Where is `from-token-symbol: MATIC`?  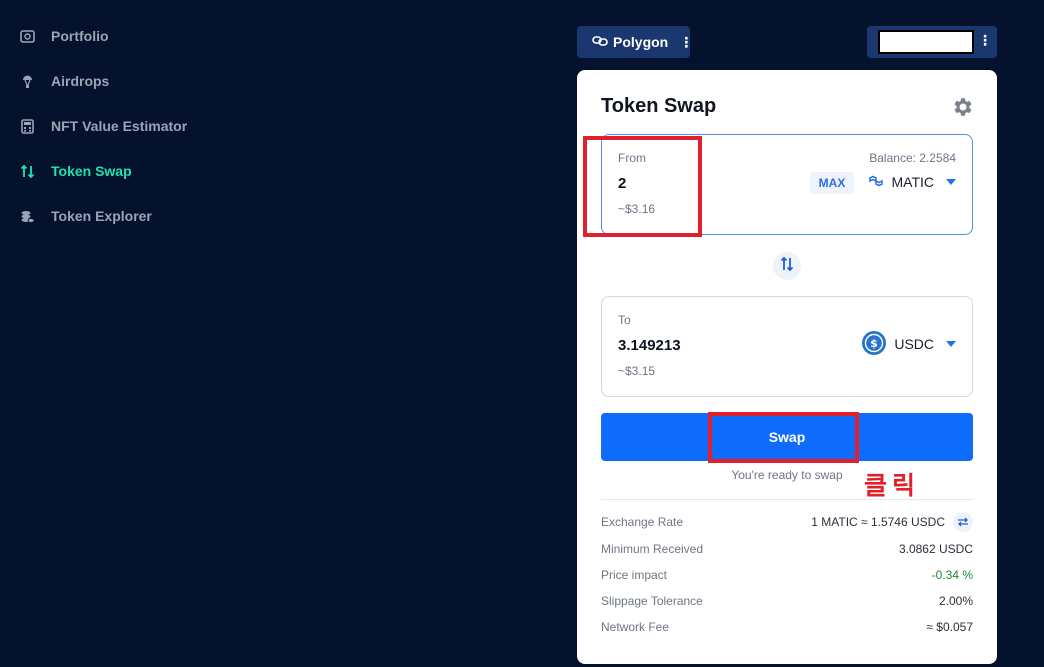
from-token-symbol: MATIC is located at coordinates (912, 182).